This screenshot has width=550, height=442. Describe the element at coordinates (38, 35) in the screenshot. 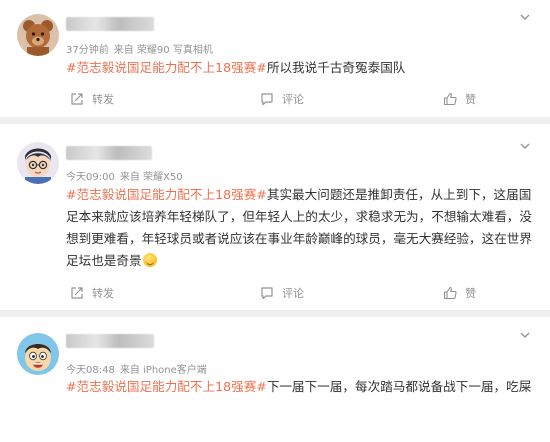

I see `teddy-bear-avatar-icon` at that location.